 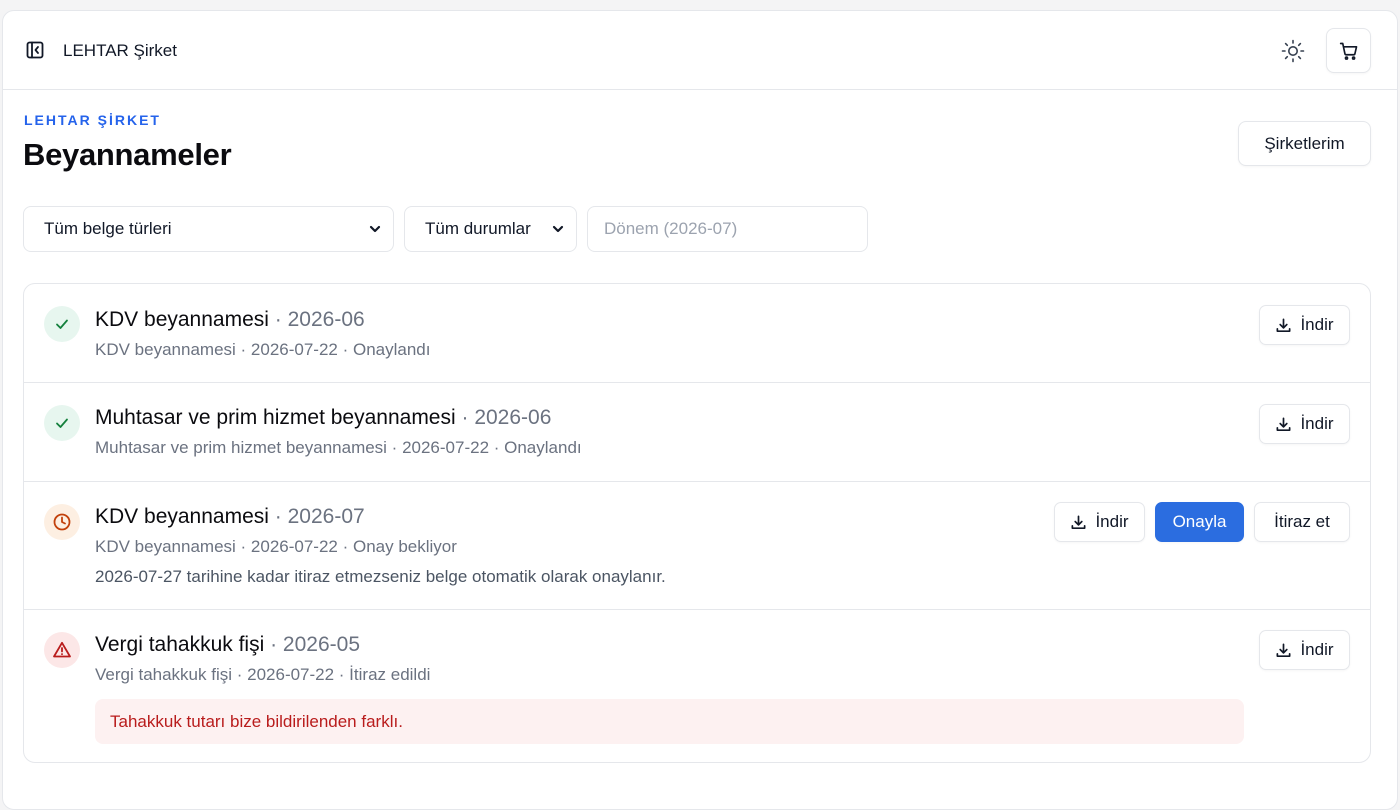 I want to click on company-name: LEHTAR Şirket, so click(x=120, y=50).